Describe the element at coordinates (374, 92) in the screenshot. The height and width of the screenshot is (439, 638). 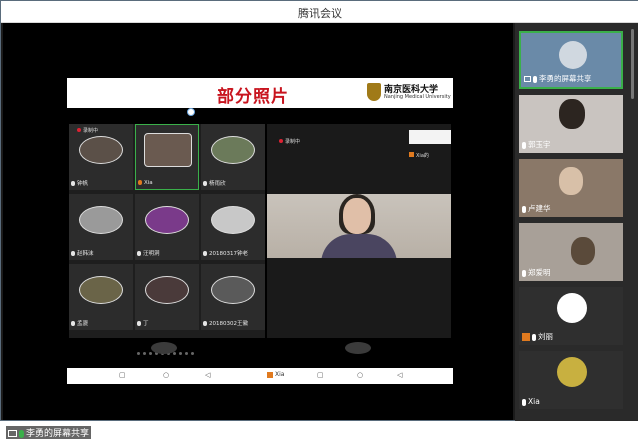
I see `university-shield-icon` at that location.